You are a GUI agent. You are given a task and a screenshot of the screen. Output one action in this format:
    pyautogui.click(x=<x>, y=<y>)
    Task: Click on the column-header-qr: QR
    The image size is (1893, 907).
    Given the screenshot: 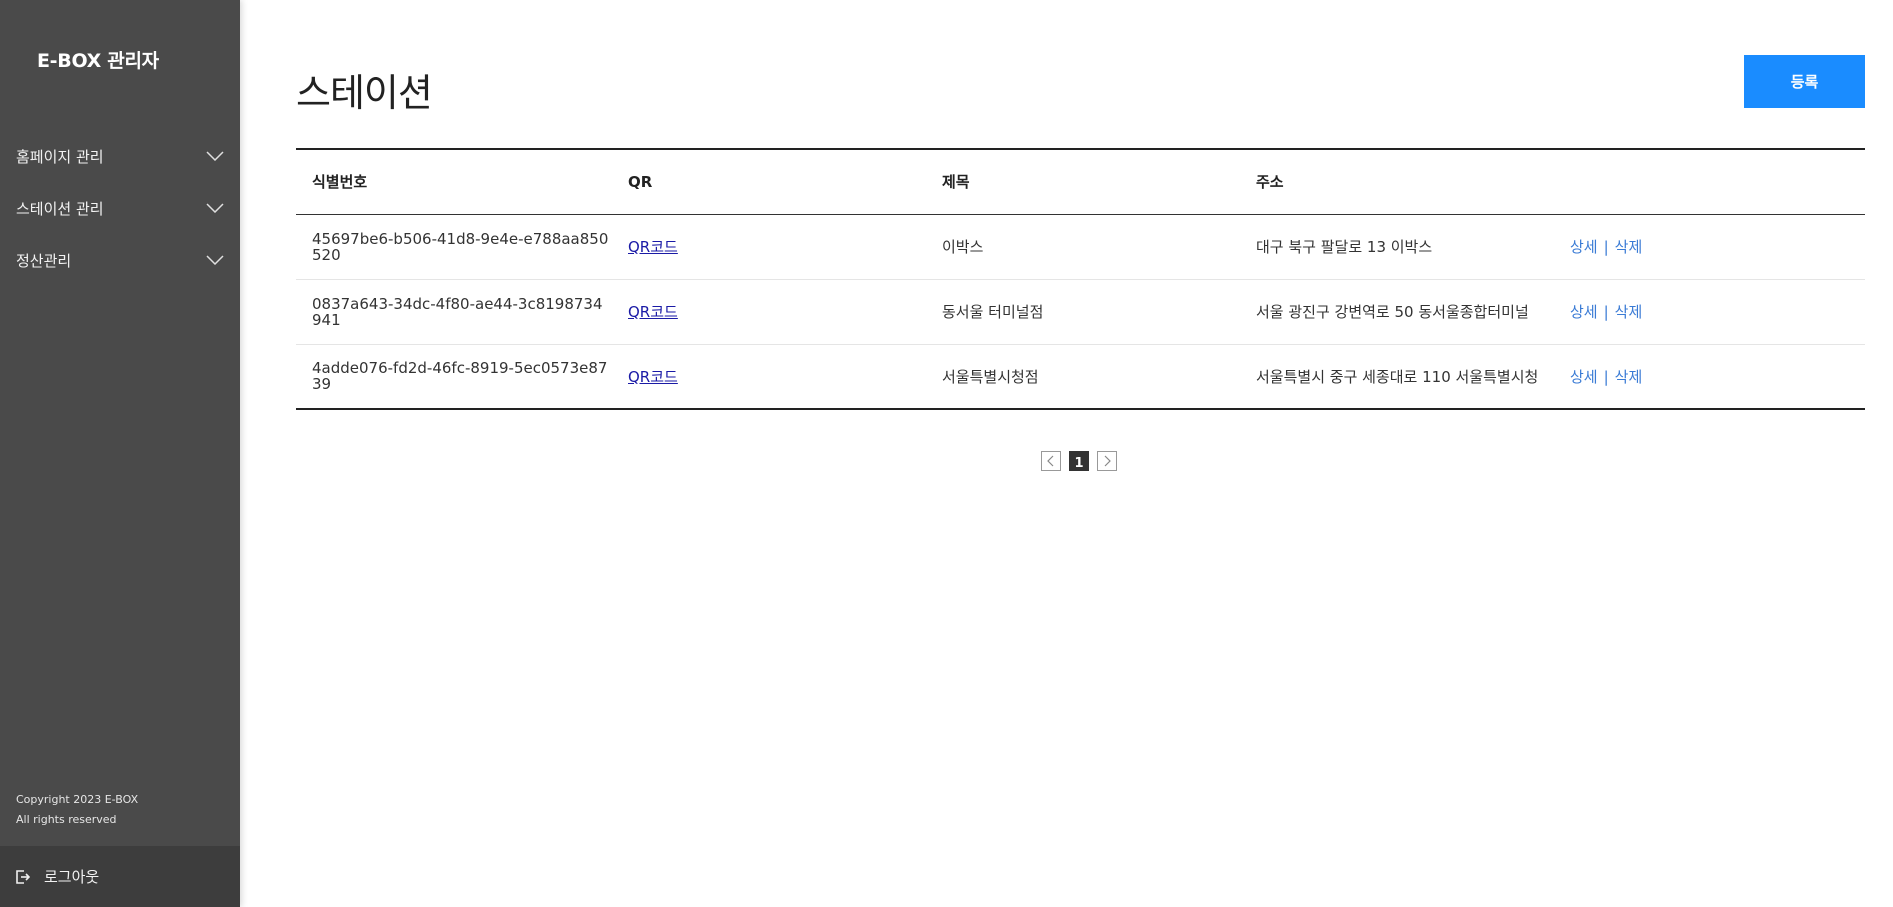 What is the action you would take?
    pyautogui.click(x=769, y=182)
    